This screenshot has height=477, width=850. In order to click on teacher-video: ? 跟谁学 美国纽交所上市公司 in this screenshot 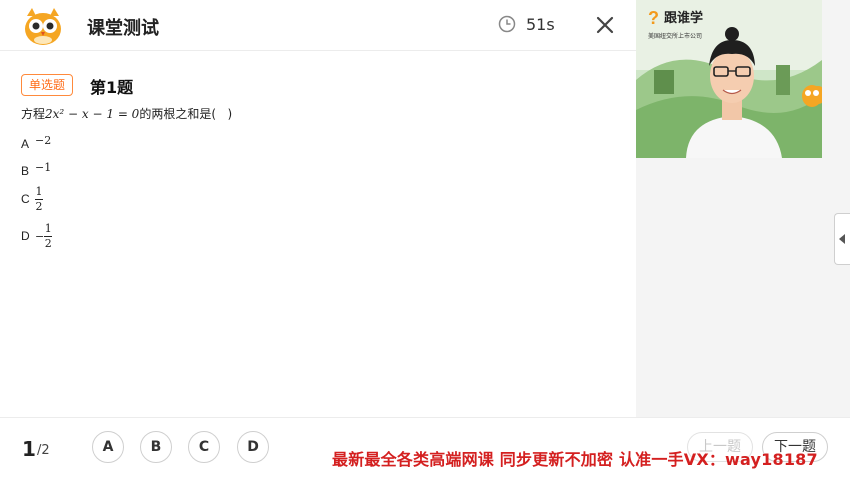, I will do `click(729, 79)`.